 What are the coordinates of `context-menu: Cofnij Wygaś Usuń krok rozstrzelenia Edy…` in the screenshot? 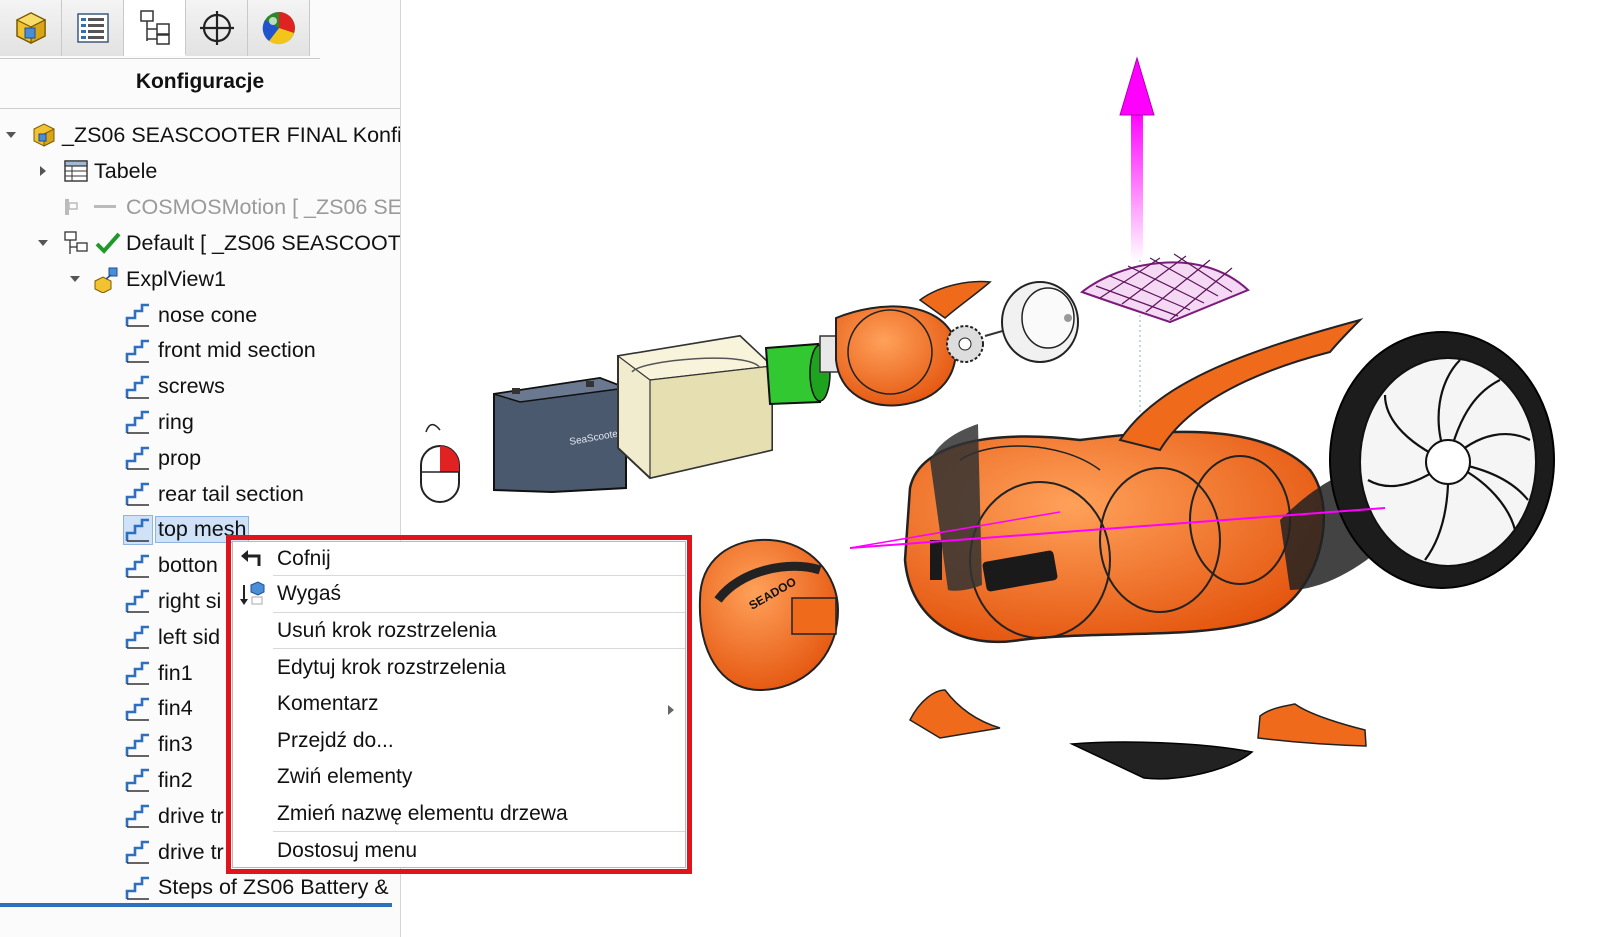 It's located at (459, 704).